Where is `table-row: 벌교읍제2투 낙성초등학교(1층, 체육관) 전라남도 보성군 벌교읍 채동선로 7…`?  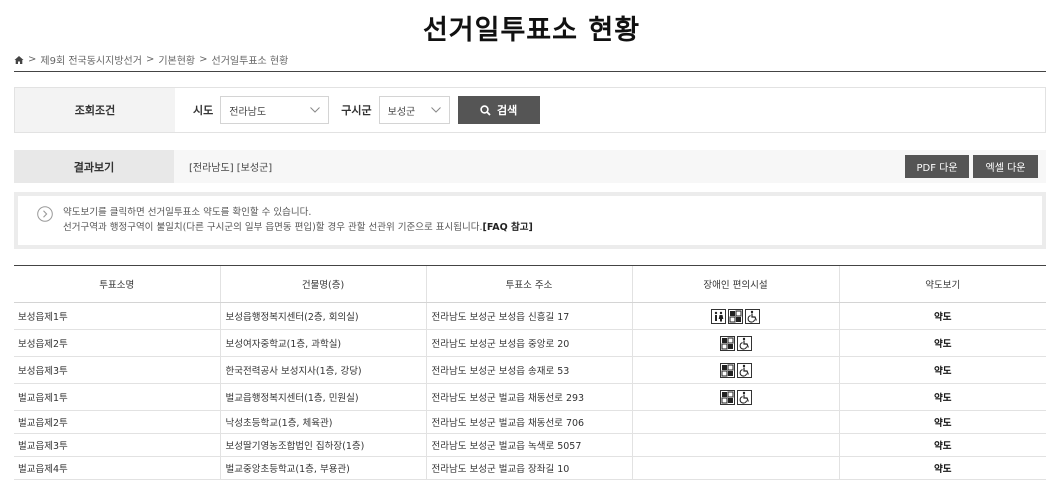 table-row: 벌교읍제2투 낙성초등학교(1층, 체육관) 전라남도 보성군 벌교읍 채동선로 7… is located at coordinates (530, 422).